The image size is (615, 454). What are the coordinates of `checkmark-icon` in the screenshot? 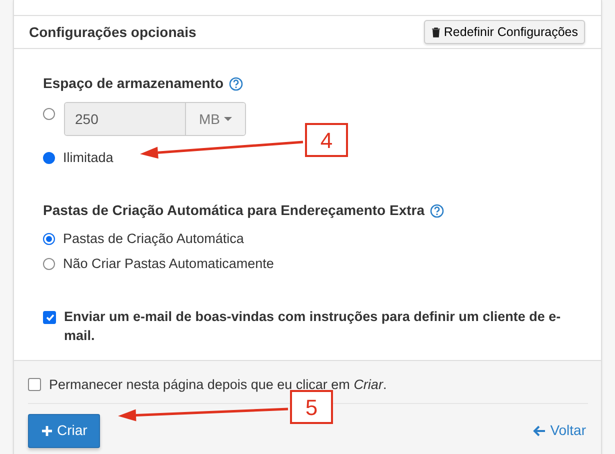 It's located at (49, 317).